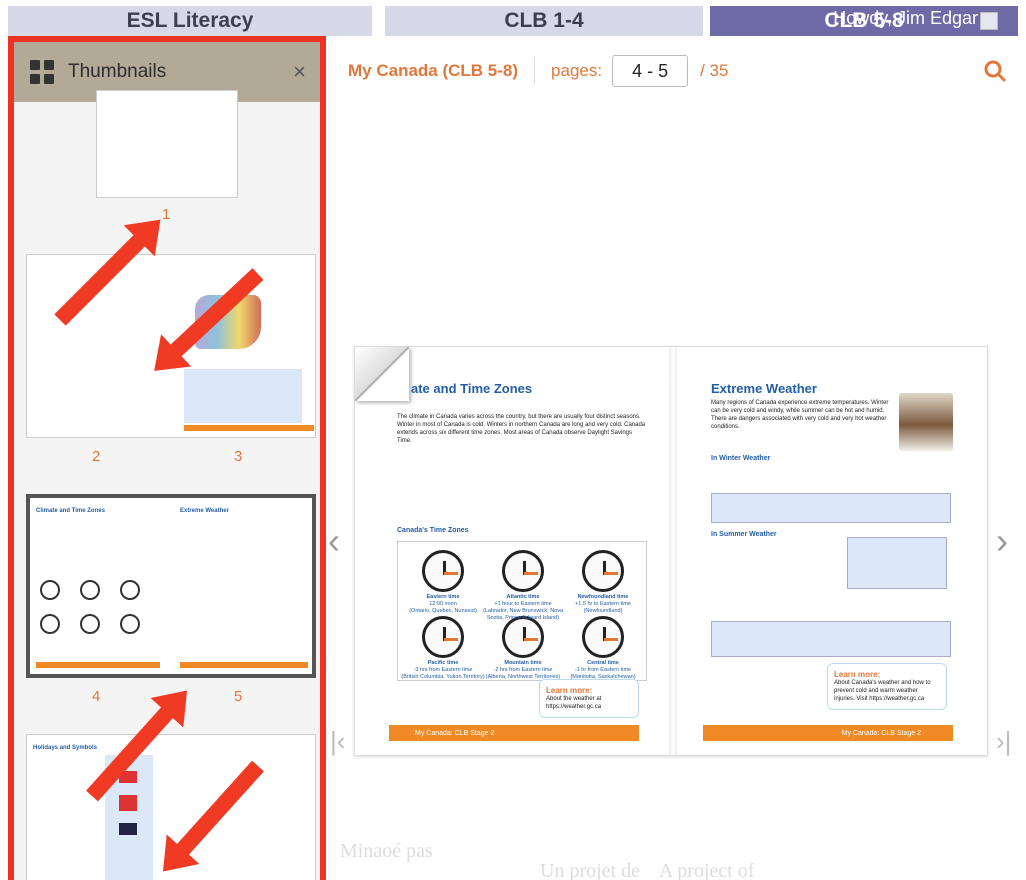 The image size is (1026, 880). What do you see at coordinates (96, 696) in the screenshot?
I see `thumbnail-label-4: 4` at bounding box center [96, 696].